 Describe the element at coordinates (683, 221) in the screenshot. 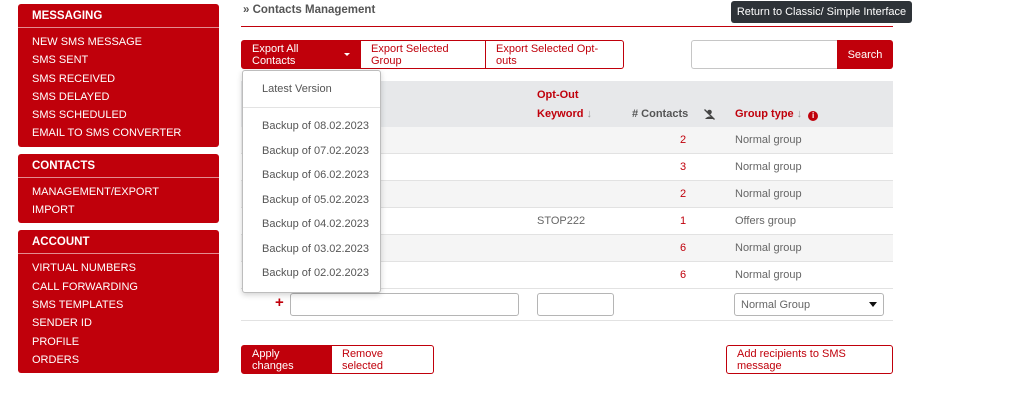

I see `row-count: 1` at that location.